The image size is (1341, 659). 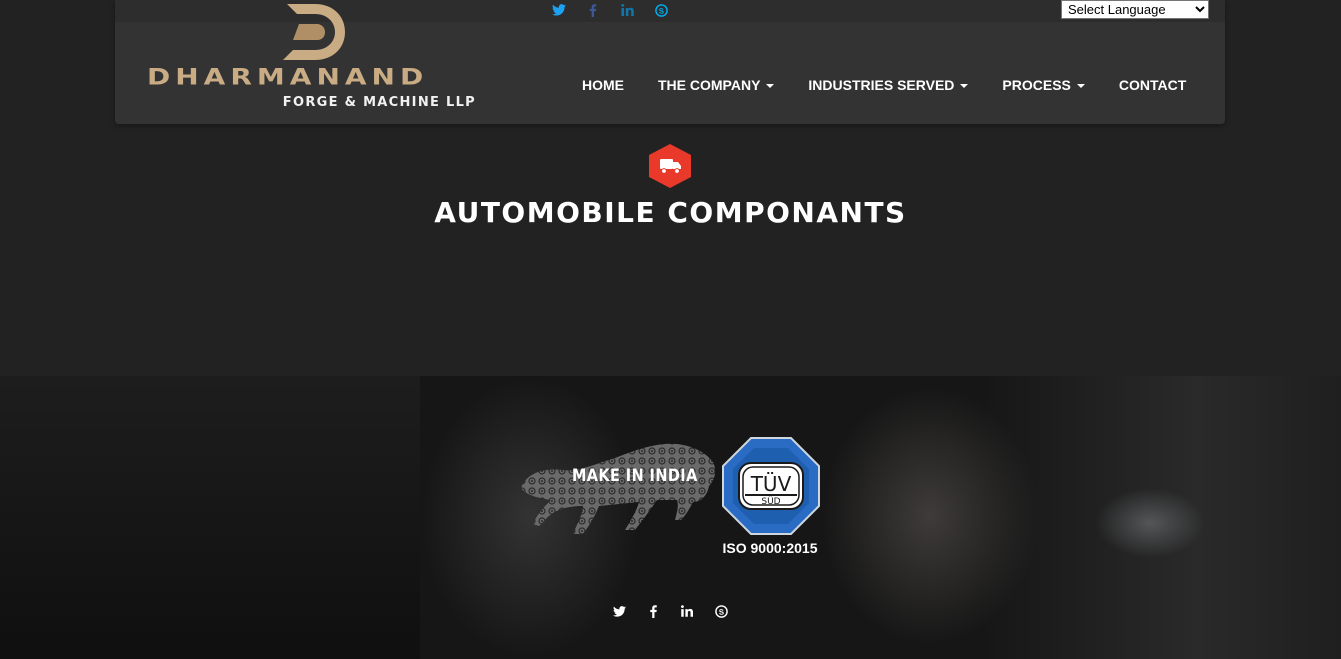 I want to click on tuv-top-label: TÜV, so click(x=771, y=484).